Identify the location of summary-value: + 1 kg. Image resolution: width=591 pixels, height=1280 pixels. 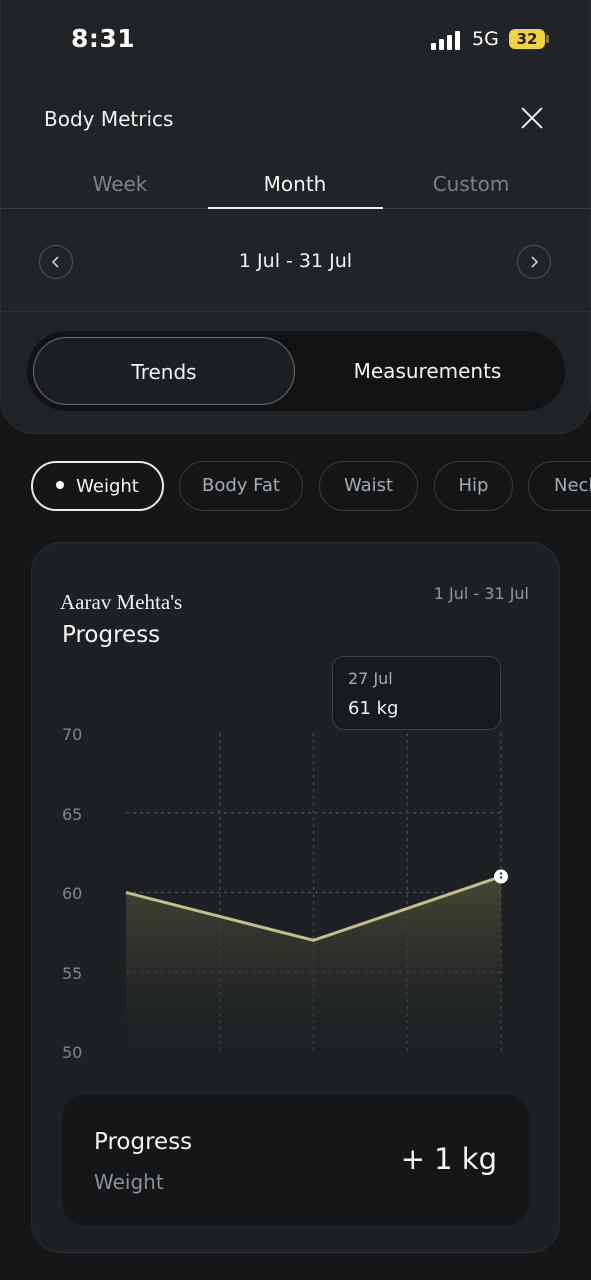
(448, 1159).